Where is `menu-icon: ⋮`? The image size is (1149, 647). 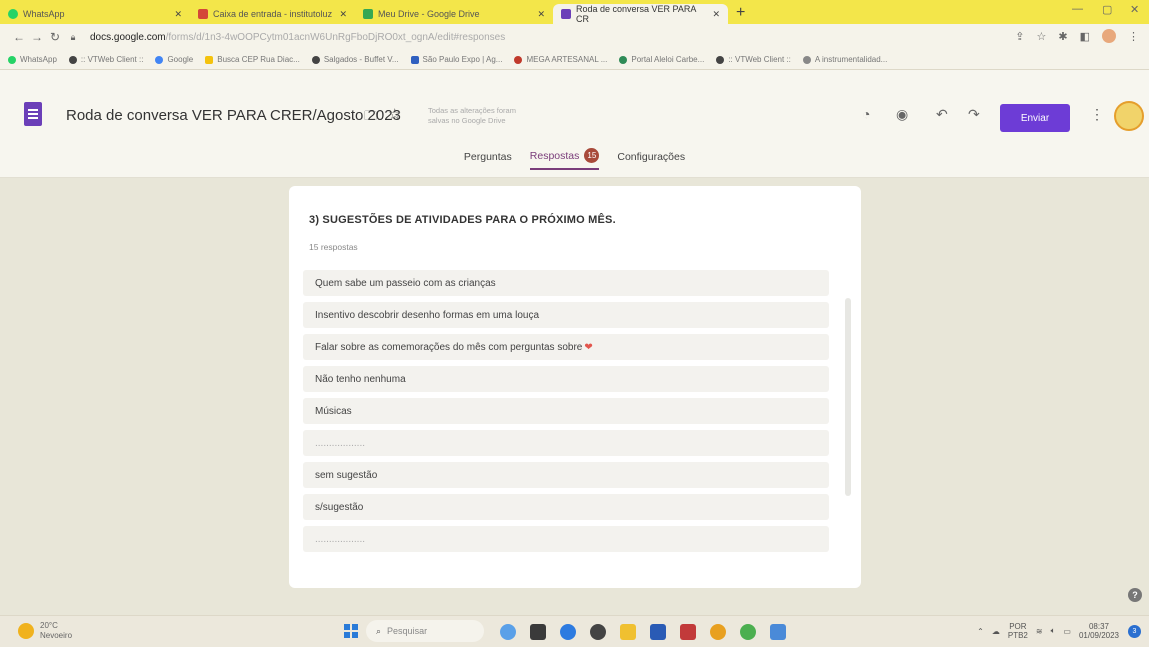
menu-icon: ⋮ is located at coordinates (1133, 36).